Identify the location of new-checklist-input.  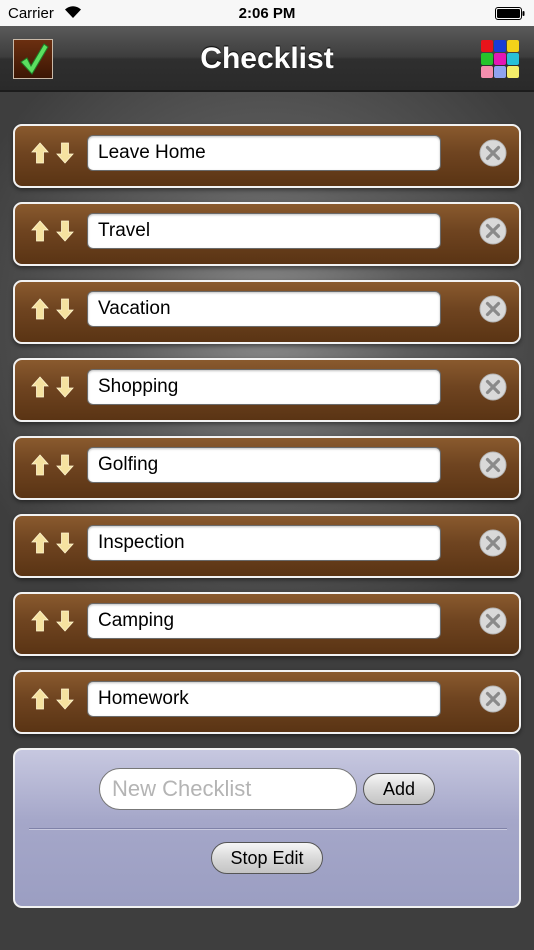
(228, 789).